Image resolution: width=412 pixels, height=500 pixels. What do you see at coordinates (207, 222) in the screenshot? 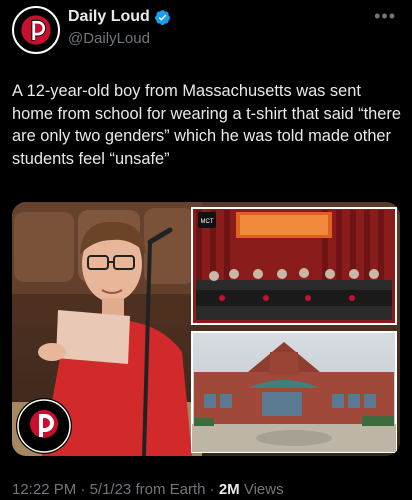
I see `channel-logo: MCT` at bounding box center [207, 222].